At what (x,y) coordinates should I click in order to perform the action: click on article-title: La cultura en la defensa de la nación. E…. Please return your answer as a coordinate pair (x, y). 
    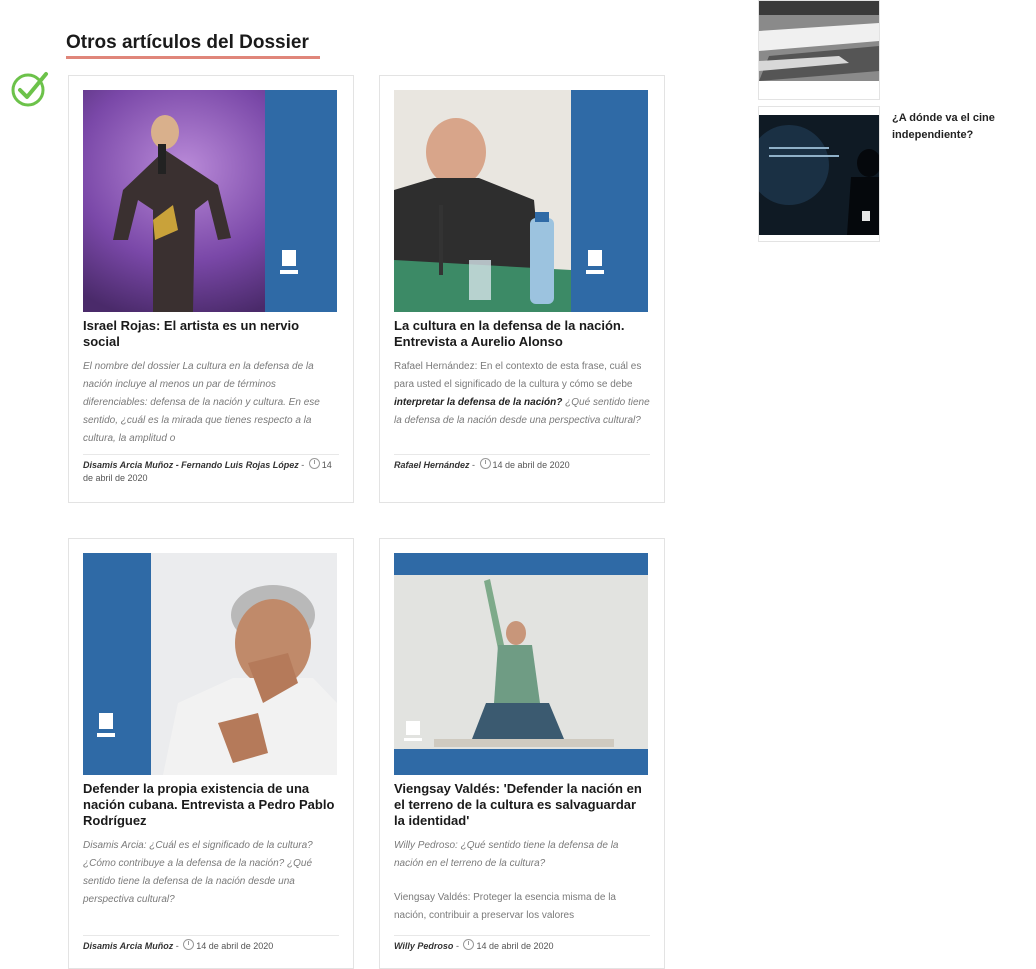
    Looking at the image, I should click on (522, 334).